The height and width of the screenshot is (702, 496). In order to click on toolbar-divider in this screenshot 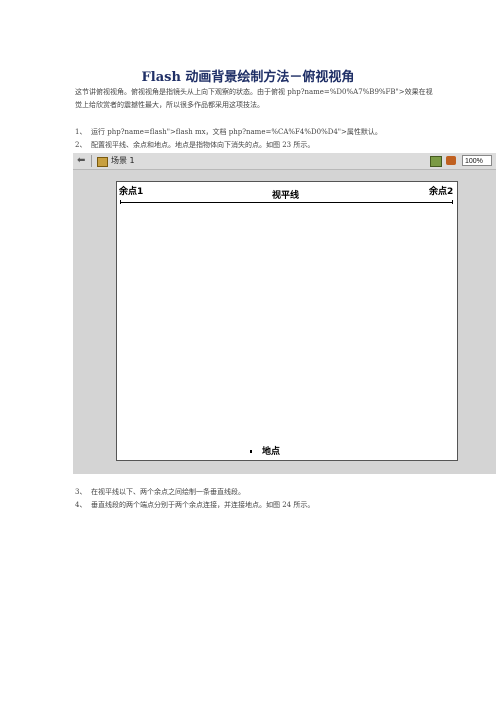, I will do `click(91, 161)`.